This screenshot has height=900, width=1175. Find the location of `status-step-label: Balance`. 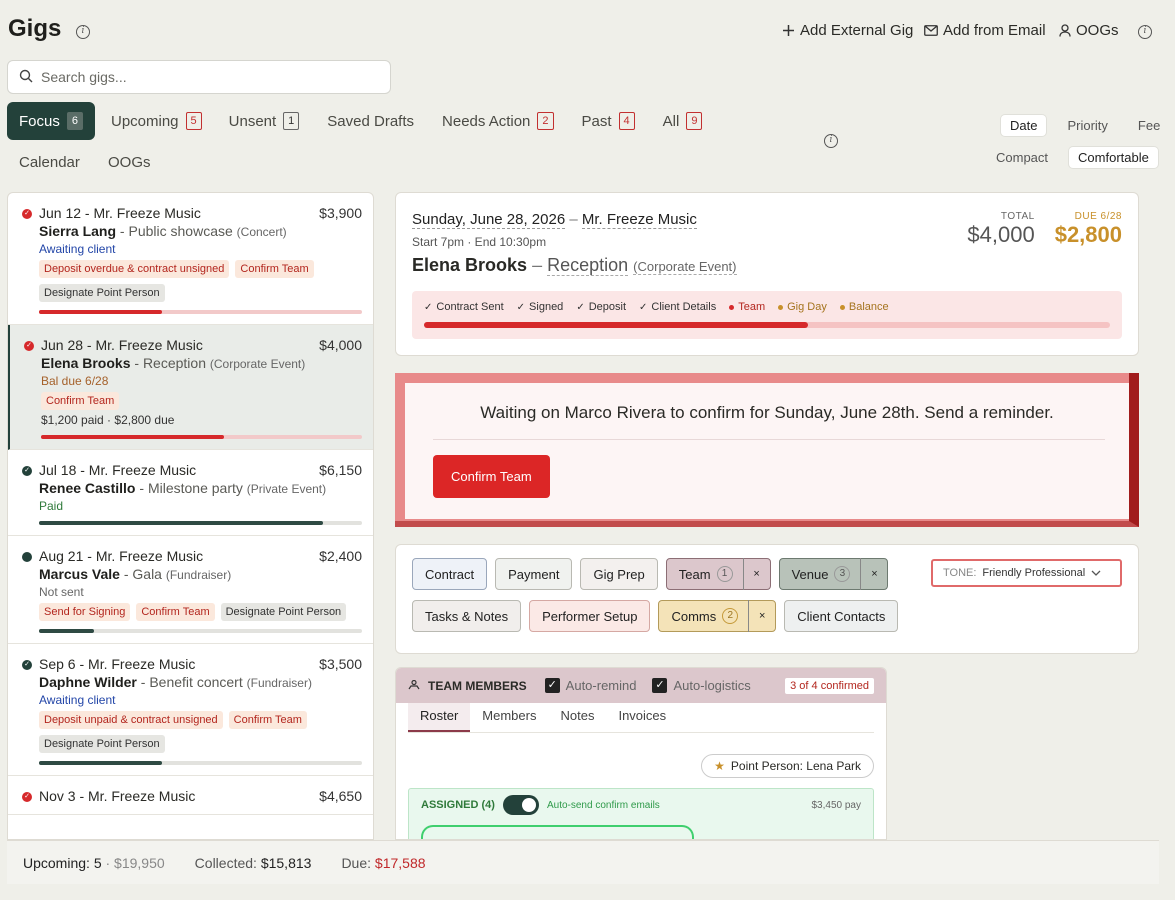

status-step-label: Balance is located at coordinates (868, 307).